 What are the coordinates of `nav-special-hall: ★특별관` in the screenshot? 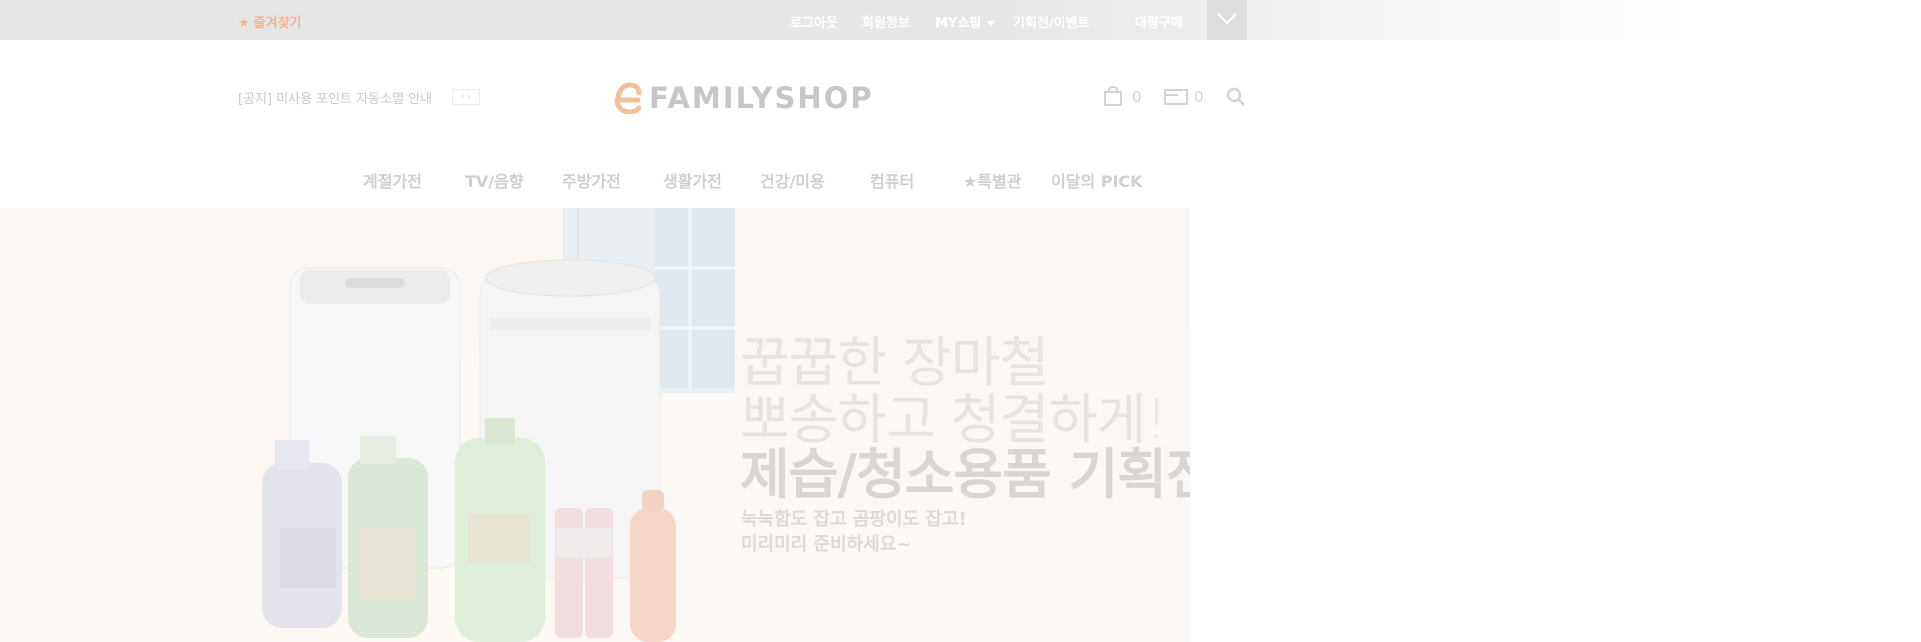 It's located at (992, 180).